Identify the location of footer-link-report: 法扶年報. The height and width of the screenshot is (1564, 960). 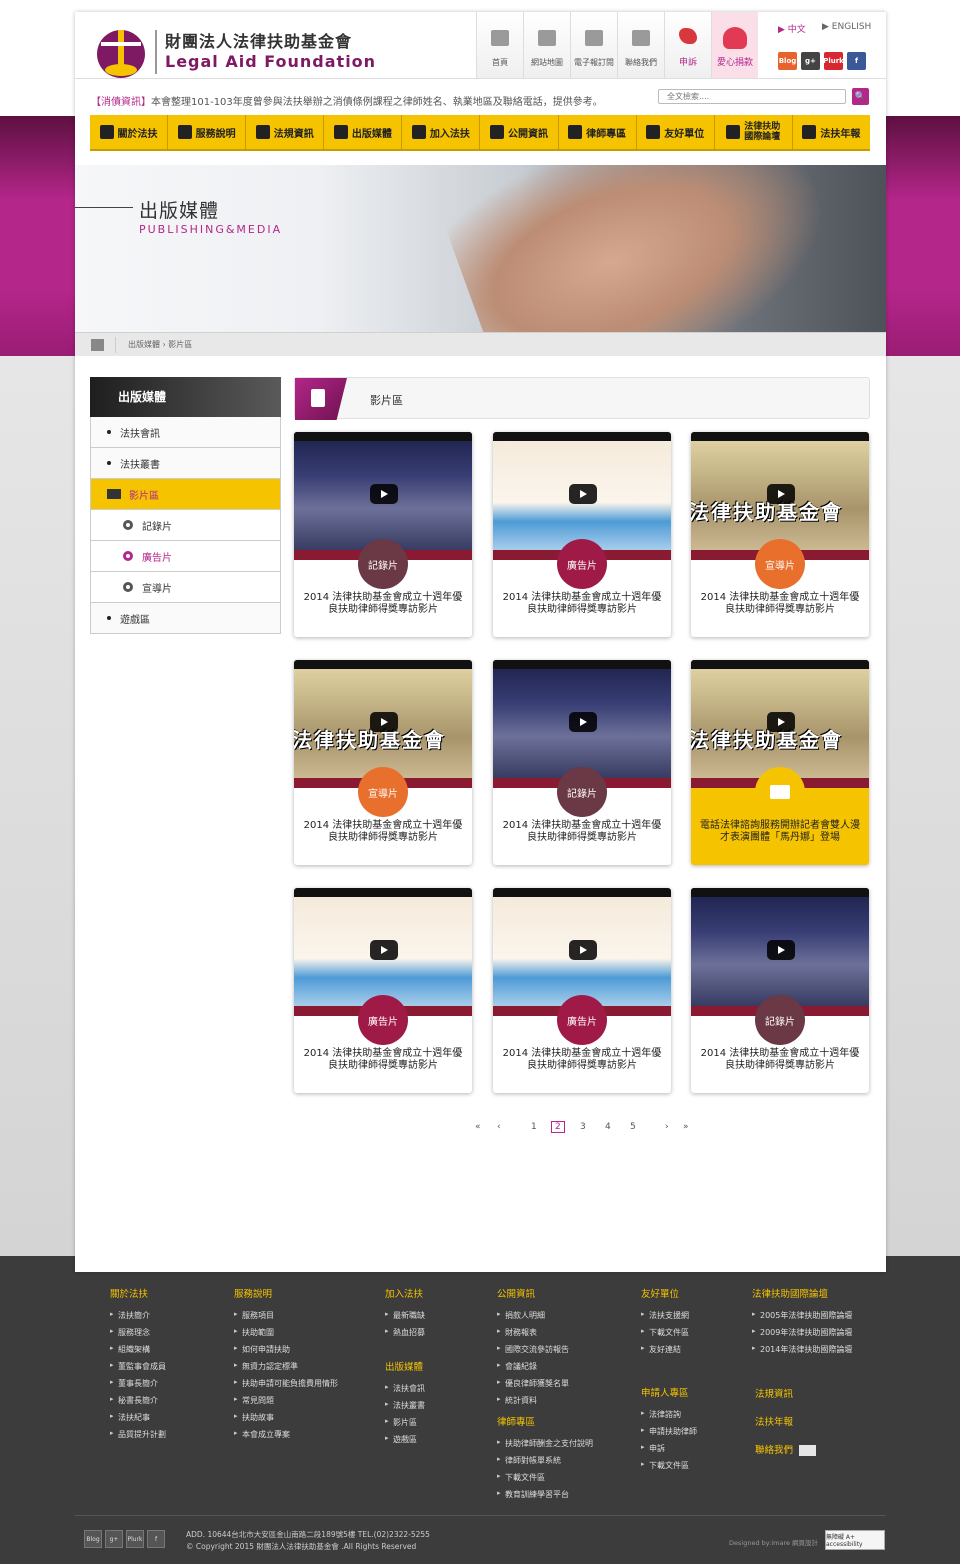
(785, 1421).